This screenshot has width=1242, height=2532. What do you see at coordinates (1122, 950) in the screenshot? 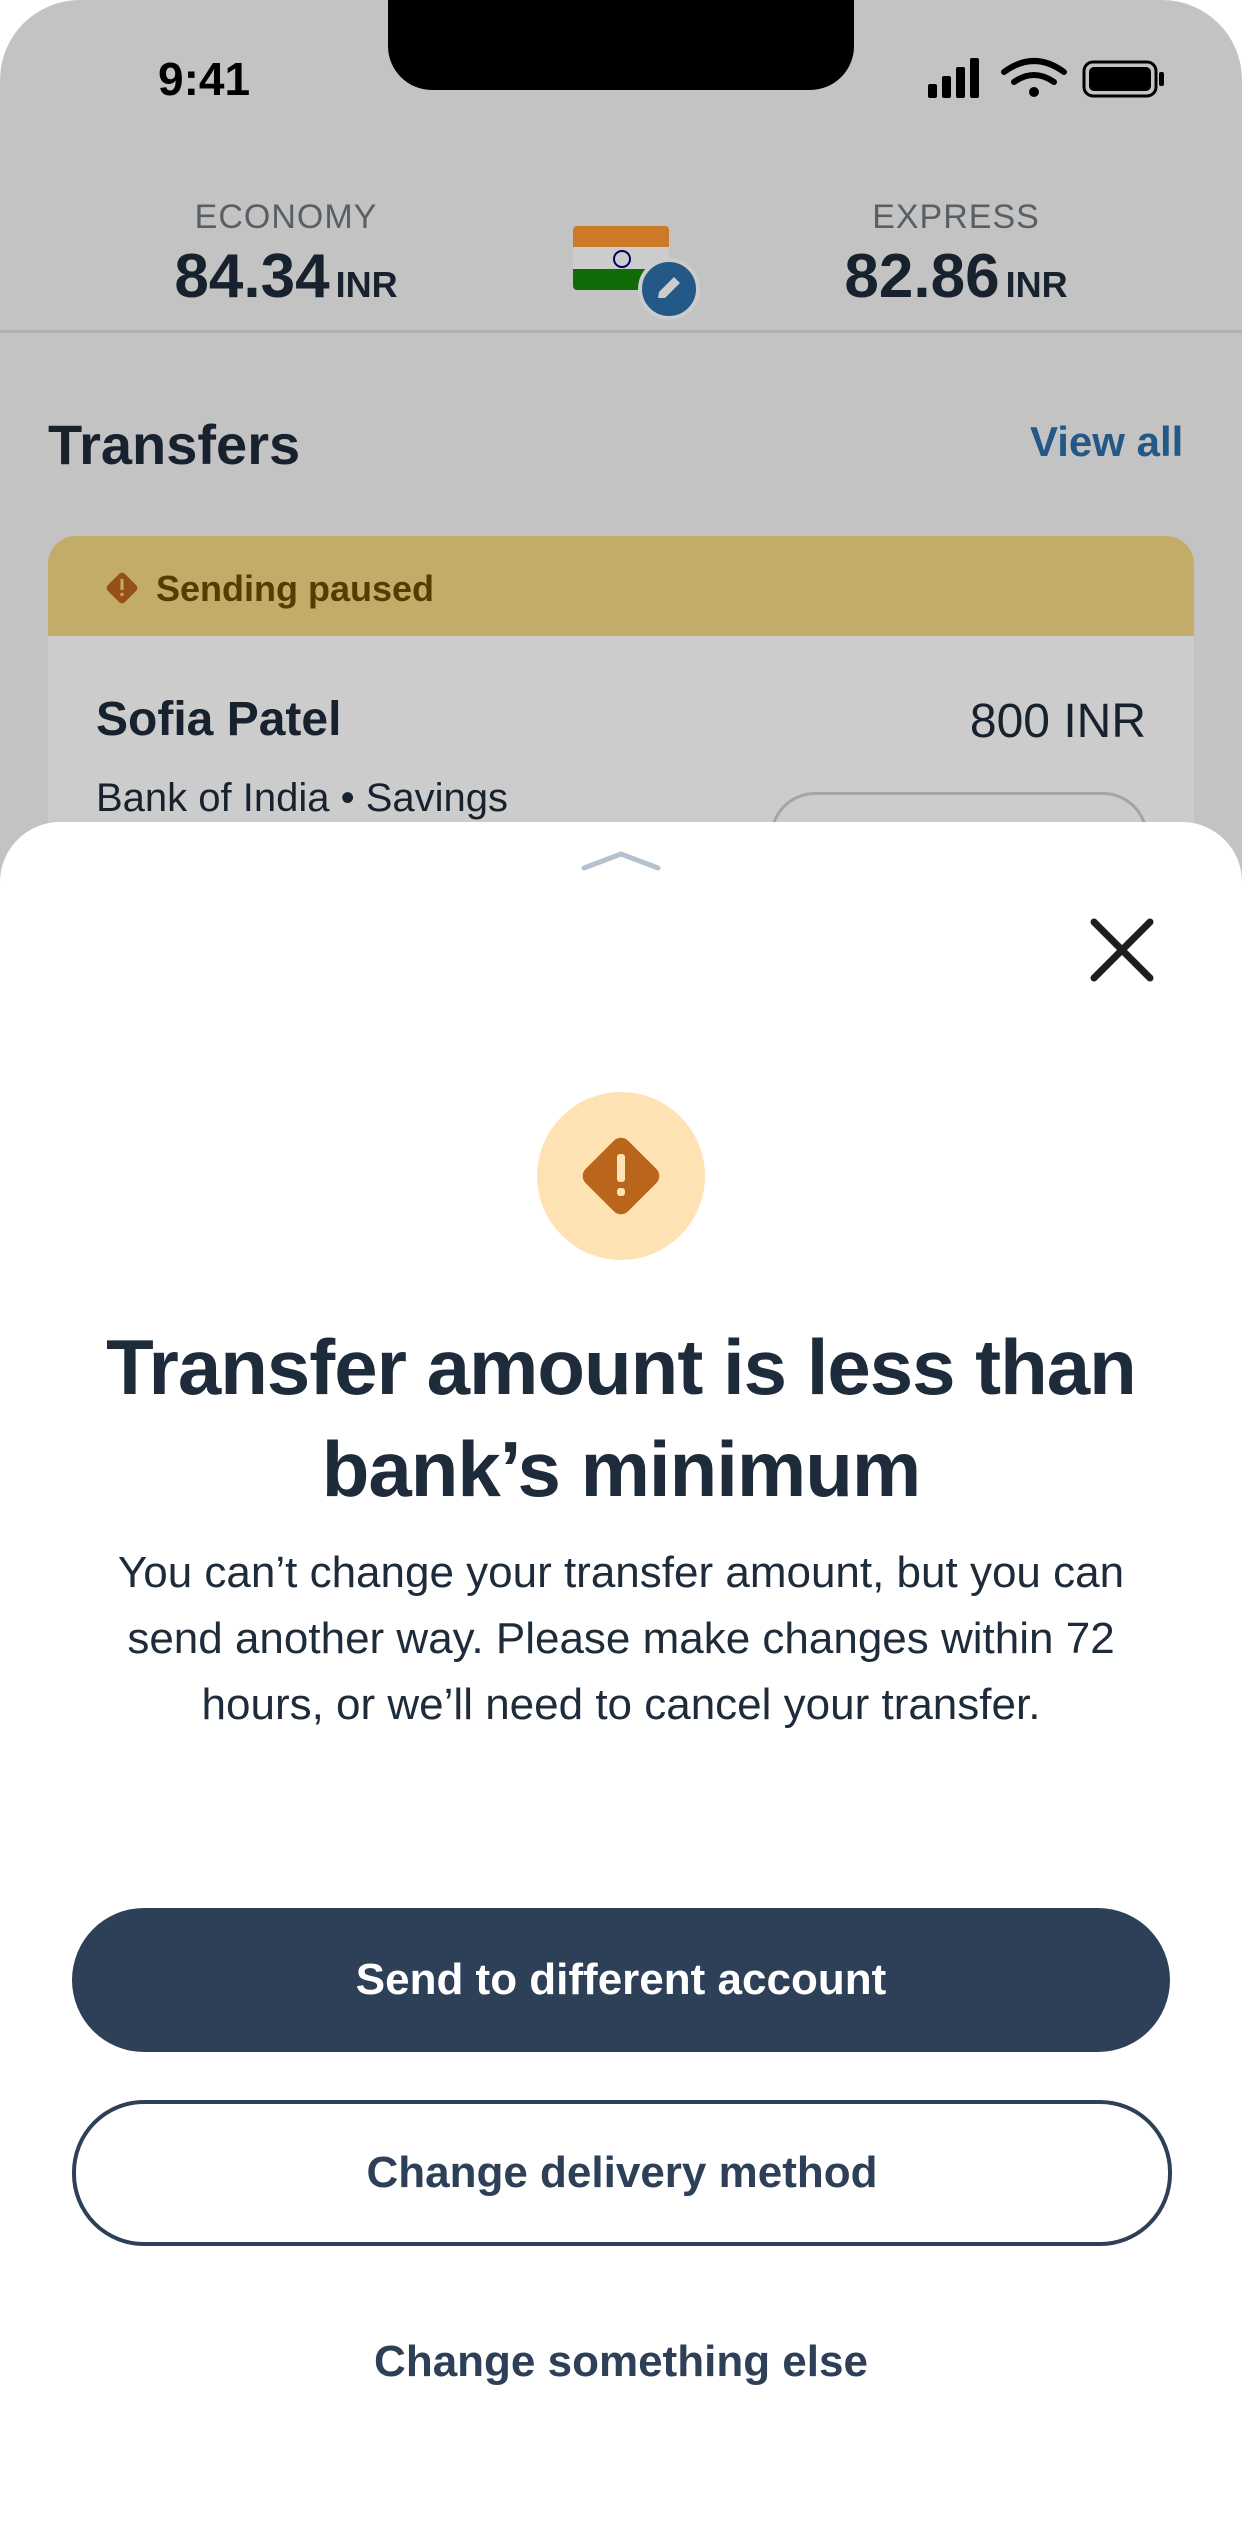
I see `close-icon` at bounding box center [1122, 950].